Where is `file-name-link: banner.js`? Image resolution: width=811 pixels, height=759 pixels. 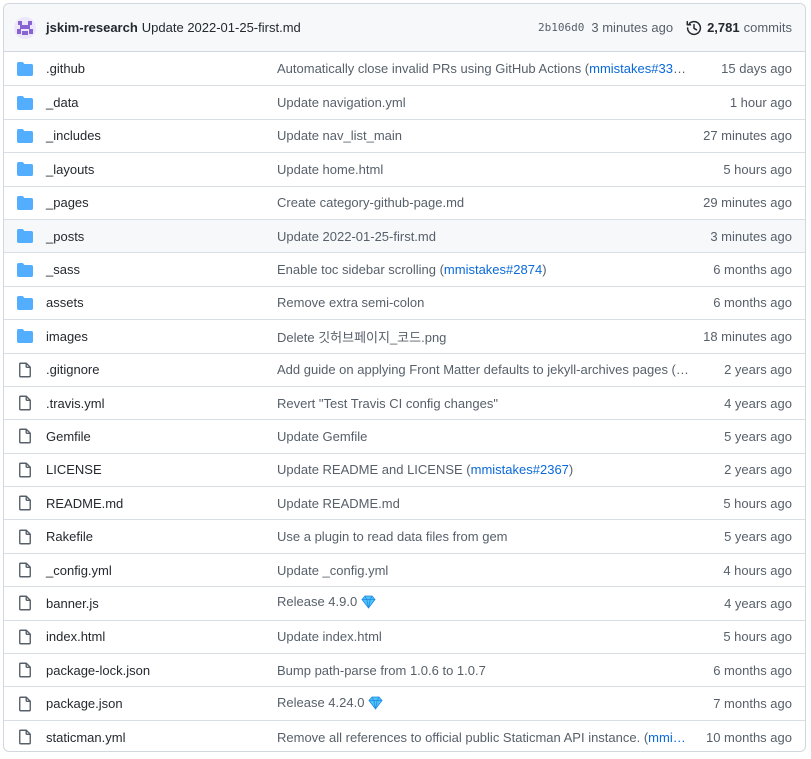
file-name-link: banner.js is located at coordinates (72, 603).